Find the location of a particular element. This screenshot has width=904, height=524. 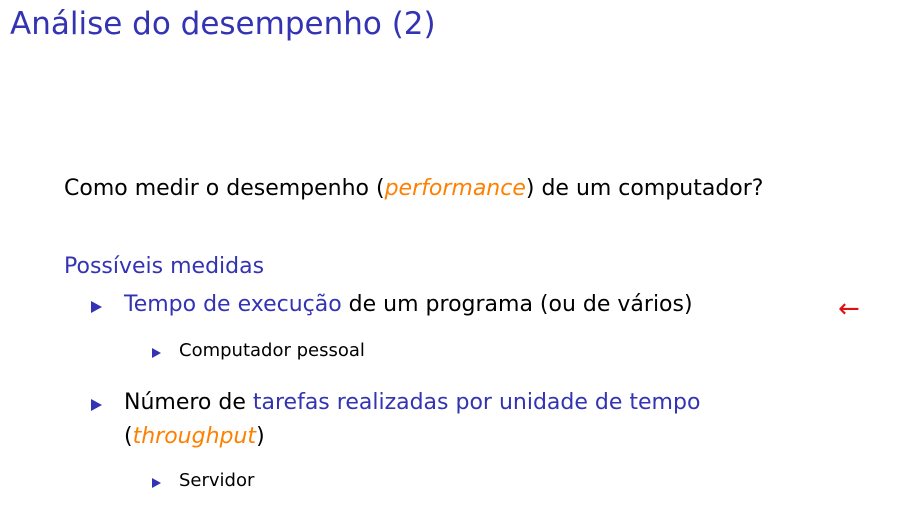

paren-open: ( is located at coordinates (128, 436).